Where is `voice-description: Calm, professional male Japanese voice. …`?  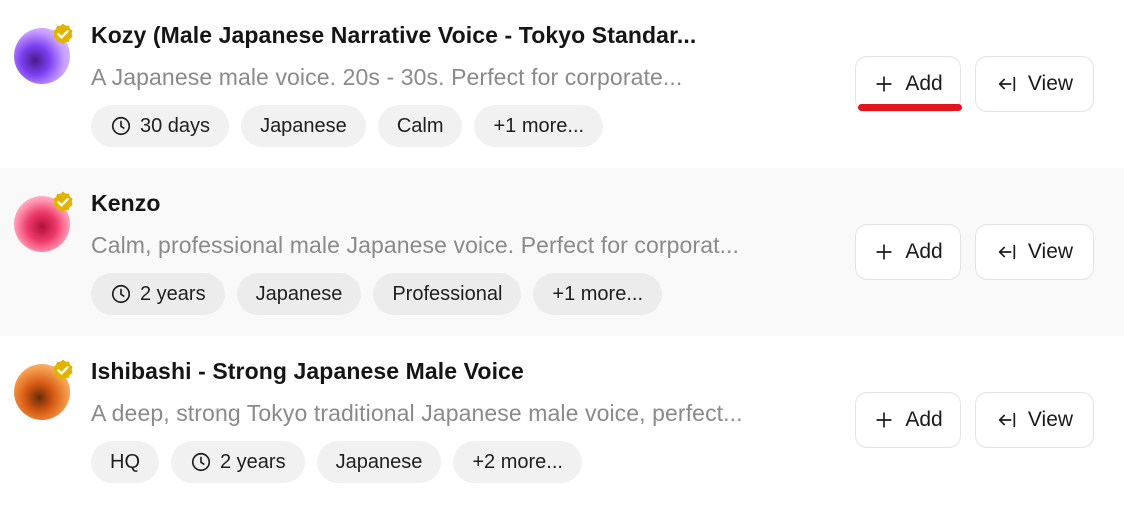
voice-description: Calm, professional male Japanese voice. … is located at coordinates (415, 245).